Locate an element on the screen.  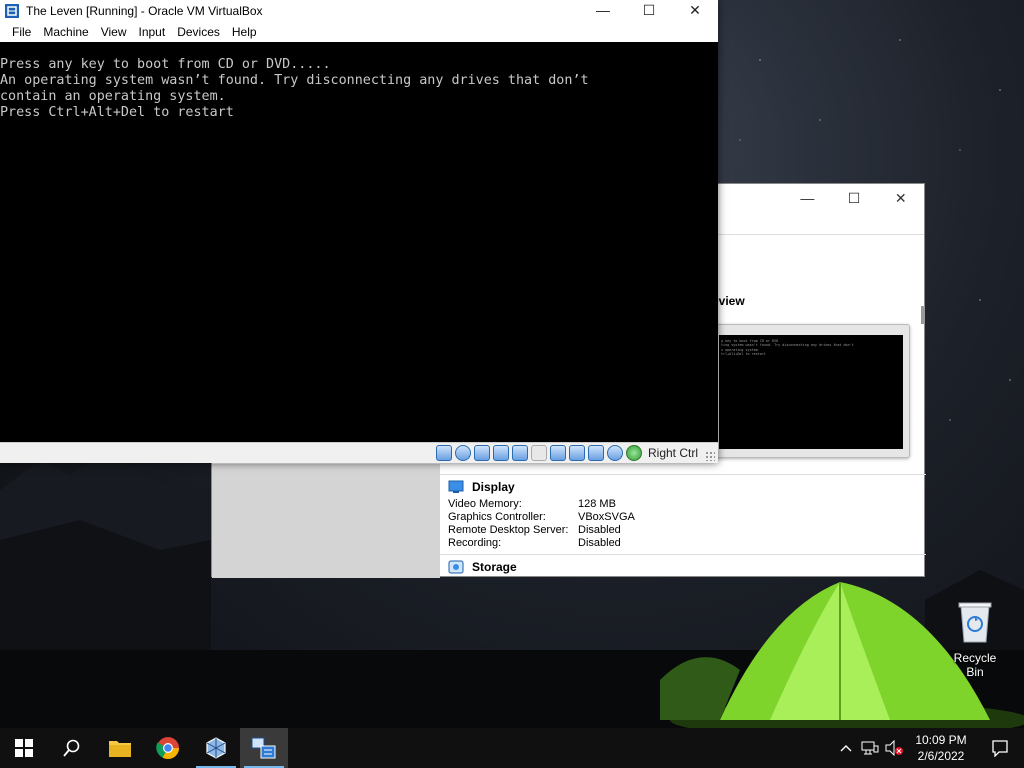
vm-list-pane is located at coordinates (326, 521).